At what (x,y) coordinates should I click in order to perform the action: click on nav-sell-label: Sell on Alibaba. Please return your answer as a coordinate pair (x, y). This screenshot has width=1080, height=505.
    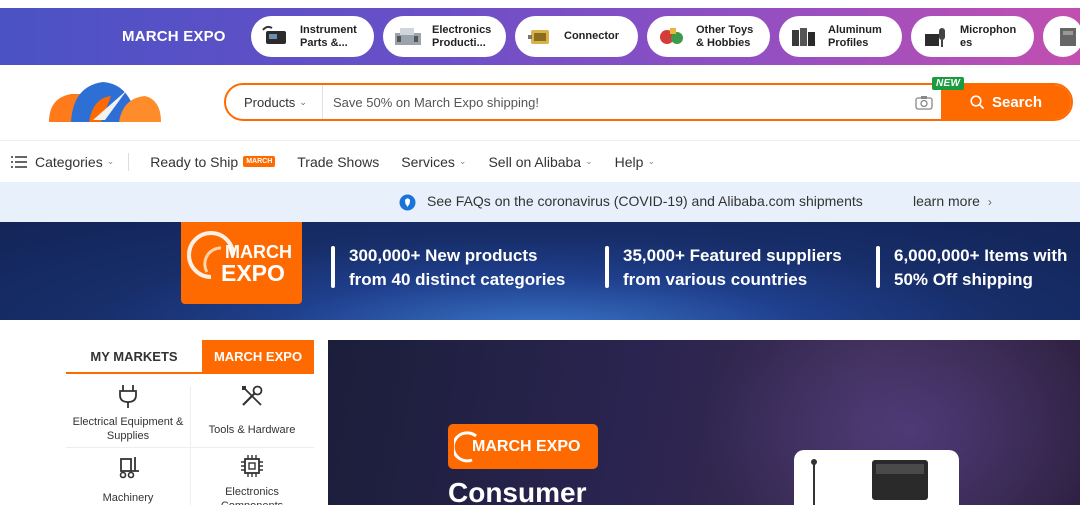
    Looking at the image, I should click on (535, 161).